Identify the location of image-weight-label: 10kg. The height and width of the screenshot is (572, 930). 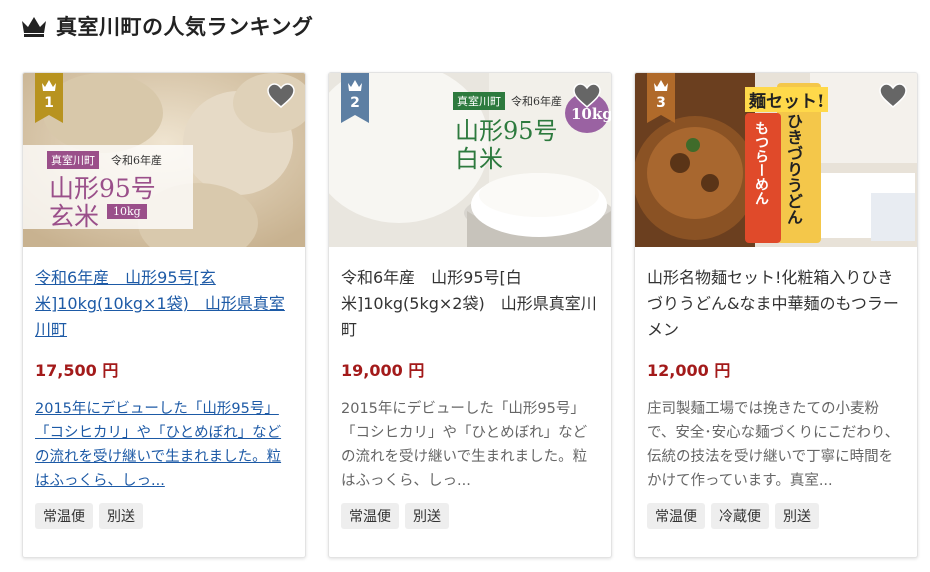
(127, 211).